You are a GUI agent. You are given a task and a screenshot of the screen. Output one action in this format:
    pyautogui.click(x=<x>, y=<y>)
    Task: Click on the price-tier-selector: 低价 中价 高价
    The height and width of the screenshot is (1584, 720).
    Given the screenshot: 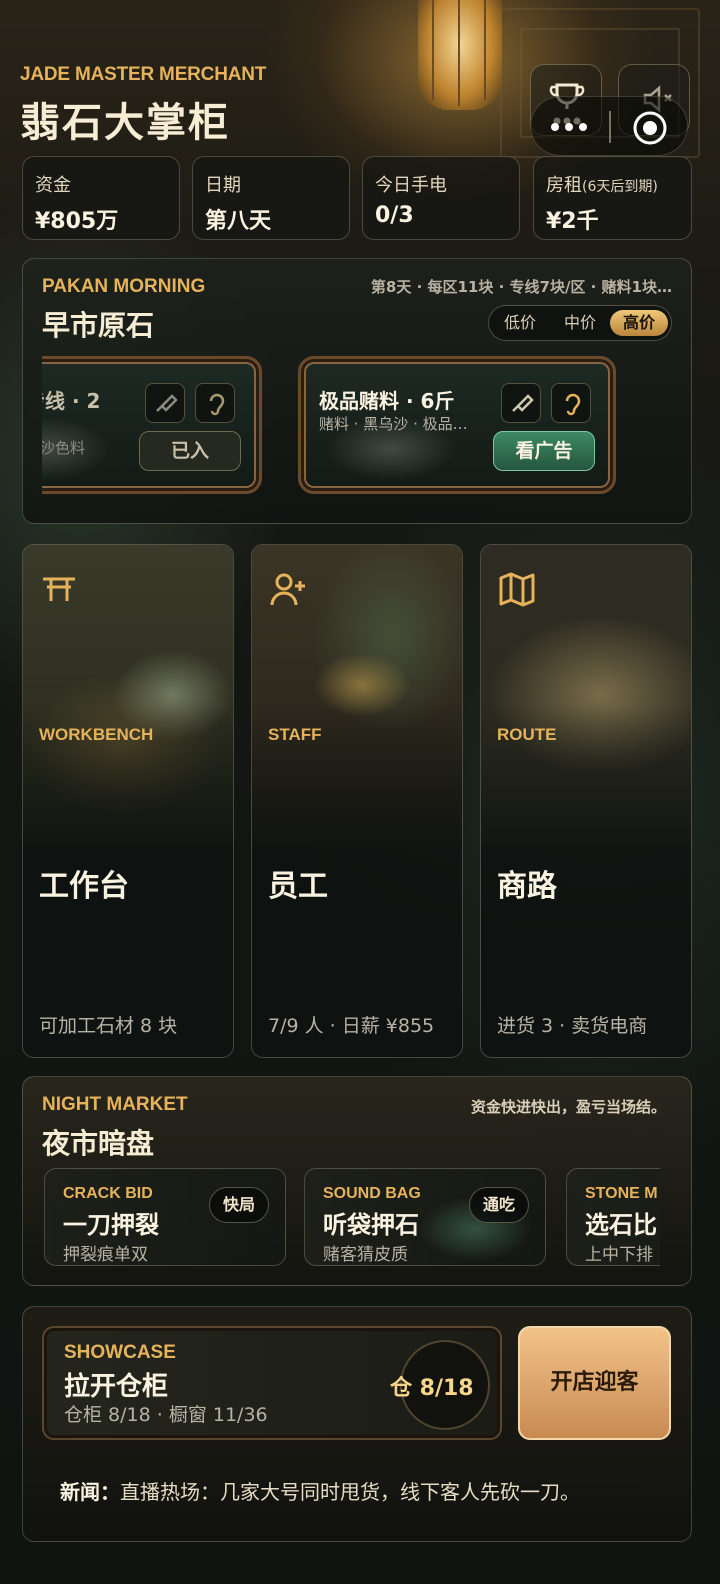 What is the action you would take?
    pyautogui.click(x=580, y=323)
    